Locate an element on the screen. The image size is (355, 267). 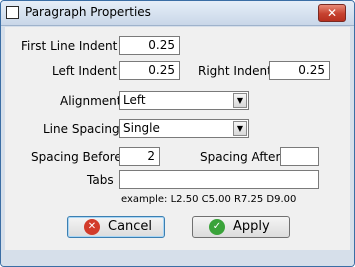
window-bottom-frame is located at coordinates (177, 258).